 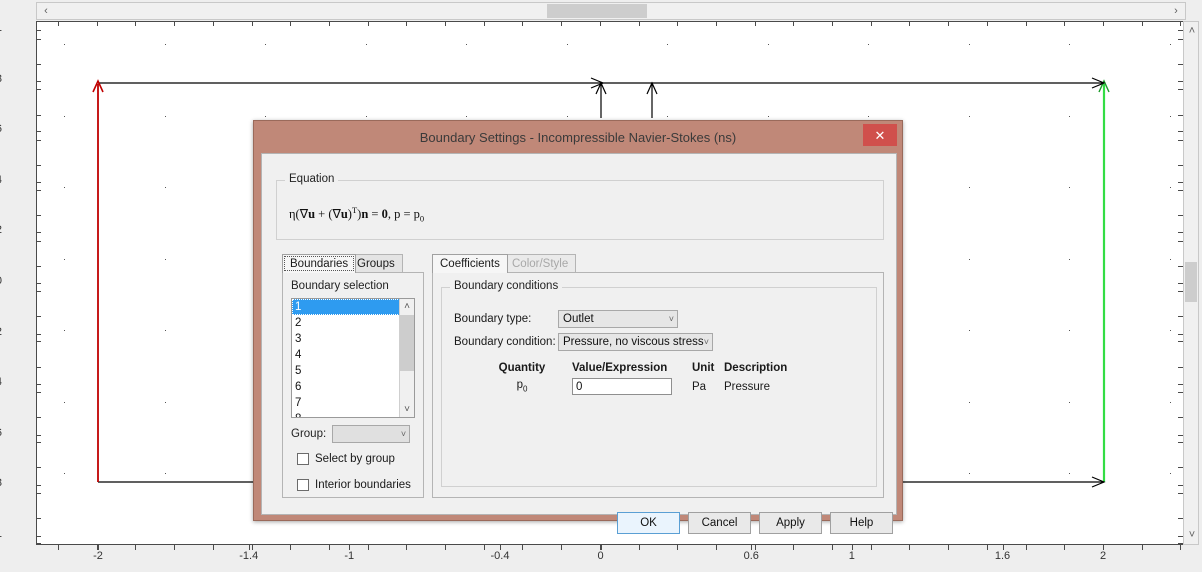 I want to click on vertical-scroll-thumb, so click(x=1191, y=282).